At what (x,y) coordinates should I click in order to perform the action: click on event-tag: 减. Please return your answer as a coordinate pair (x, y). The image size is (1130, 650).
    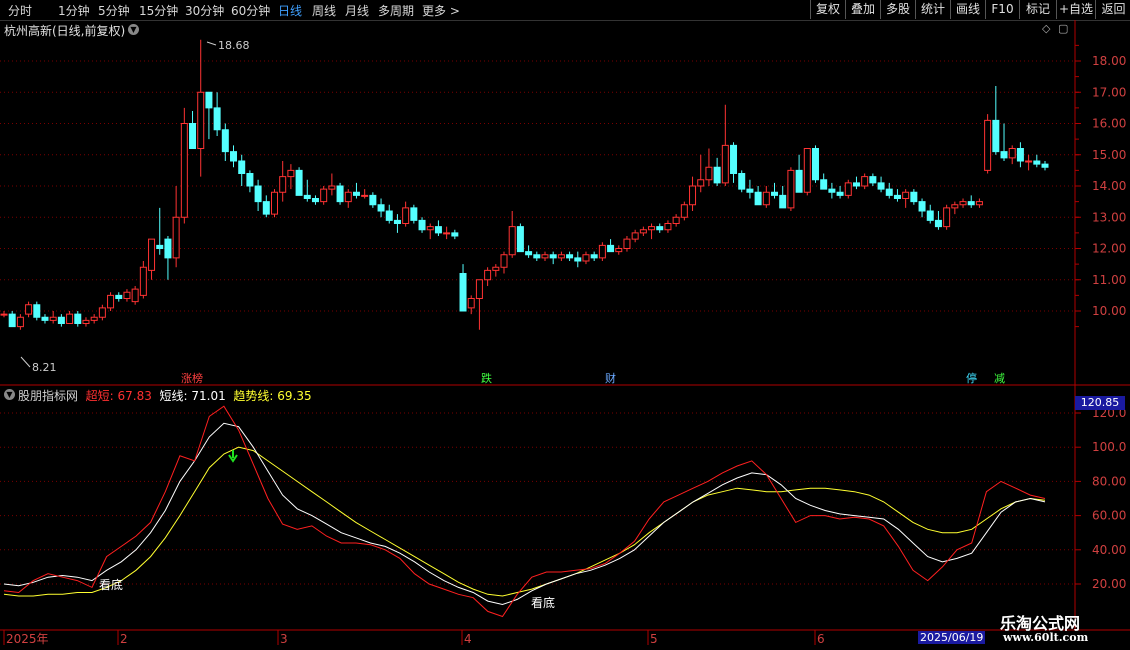
    Looking at the image, I should click on (999, 378).